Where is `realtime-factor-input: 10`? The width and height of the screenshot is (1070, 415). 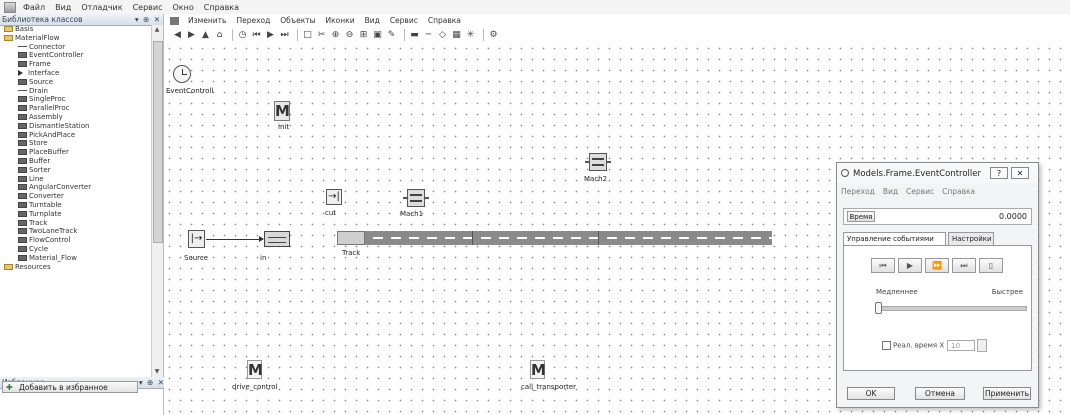 realtime-factor-input: 10 is located at coordinates (961, 345).